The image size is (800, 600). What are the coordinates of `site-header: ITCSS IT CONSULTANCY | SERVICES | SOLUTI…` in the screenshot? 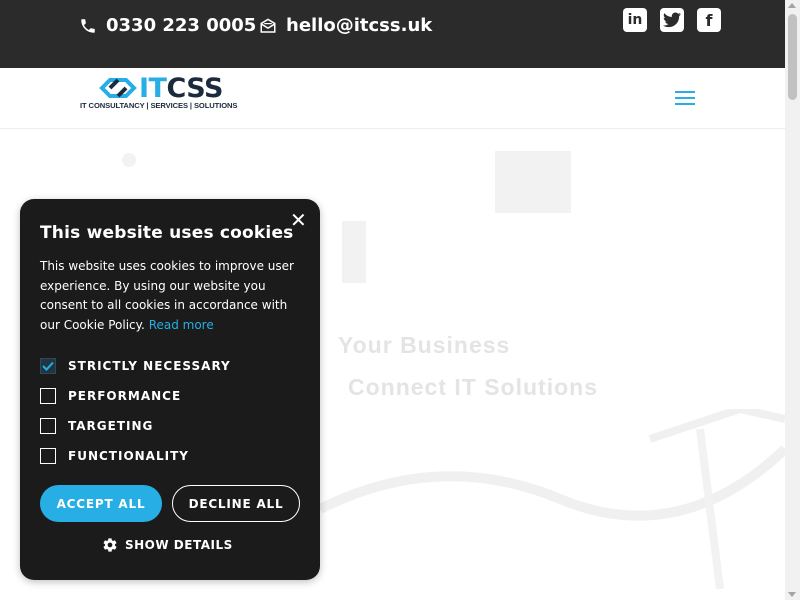 It's located at (392, 98).